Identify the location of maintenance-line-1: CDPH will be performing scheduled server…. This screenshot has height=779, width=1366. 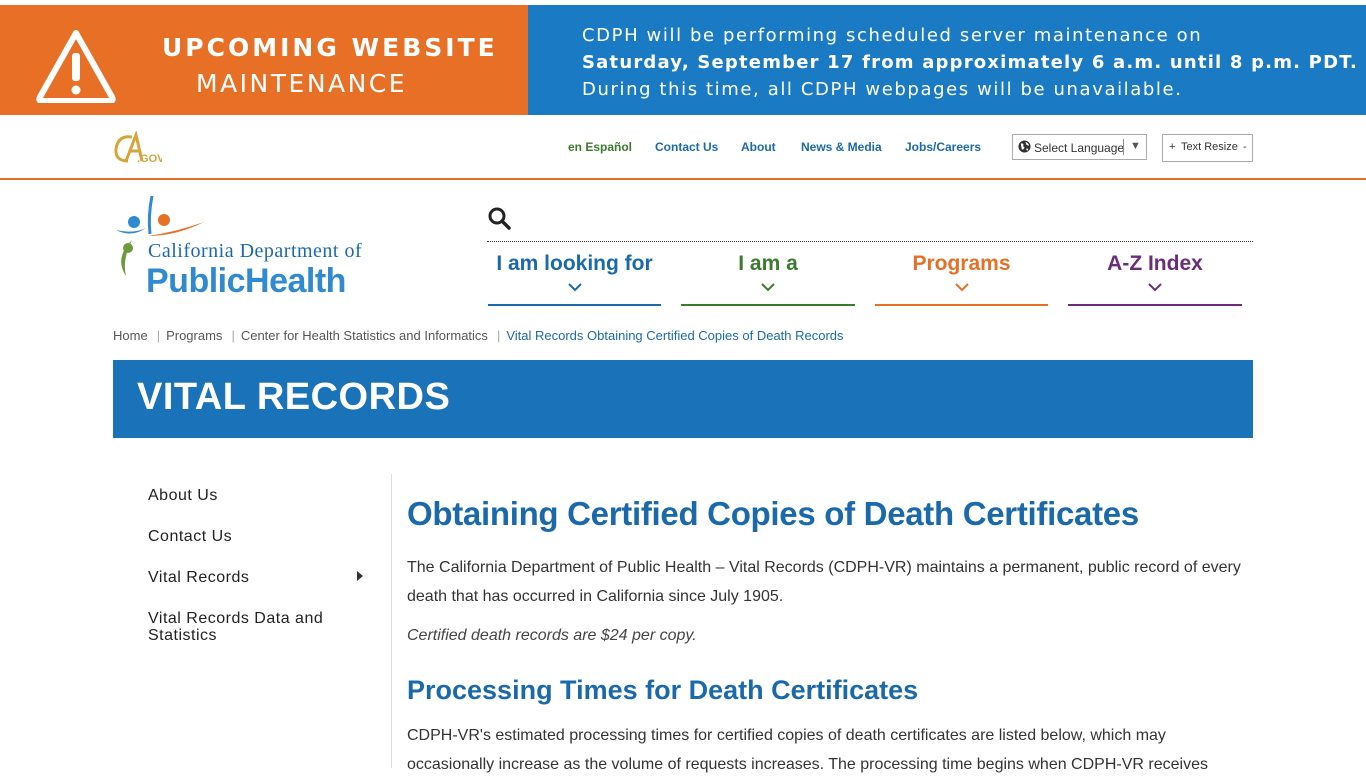
(892, 35).